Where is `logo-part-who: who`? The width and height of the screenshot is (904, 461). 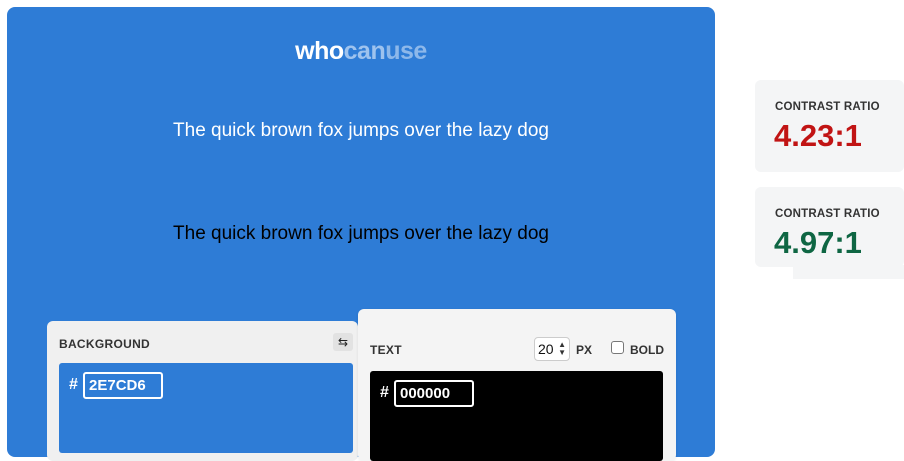 logo-part-who: who is located at coordinates (319, 51).